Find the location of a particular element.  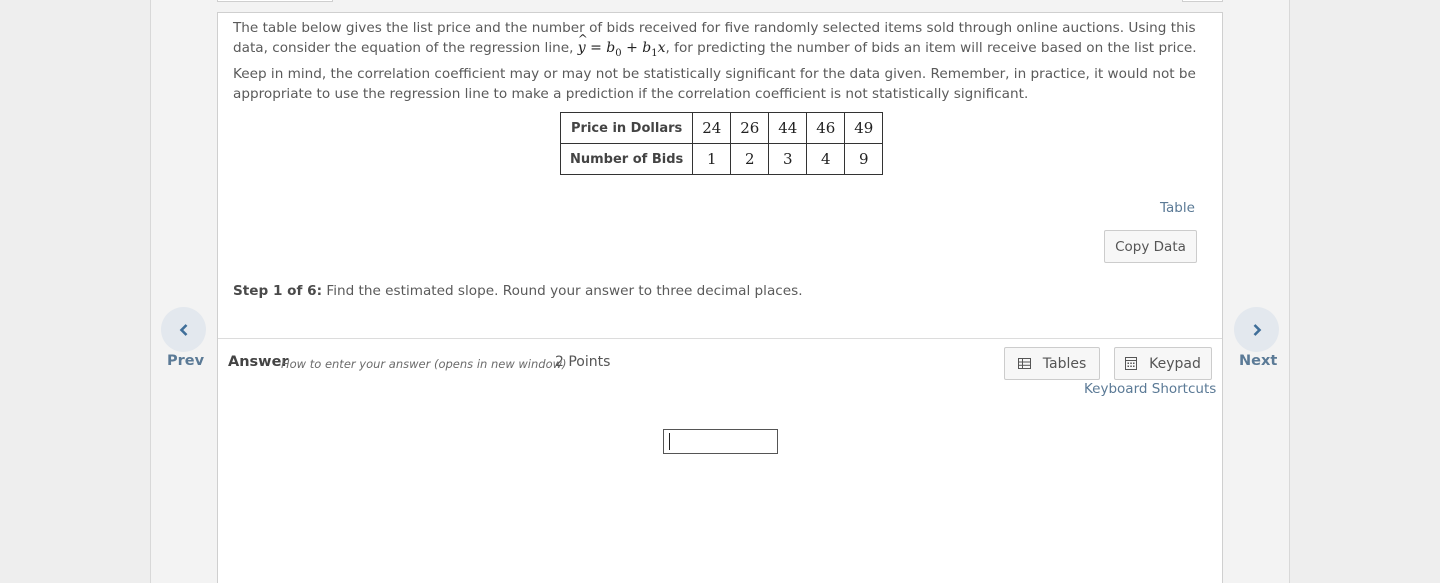

points-label: 2 Points is located at coordinates (583, 362).